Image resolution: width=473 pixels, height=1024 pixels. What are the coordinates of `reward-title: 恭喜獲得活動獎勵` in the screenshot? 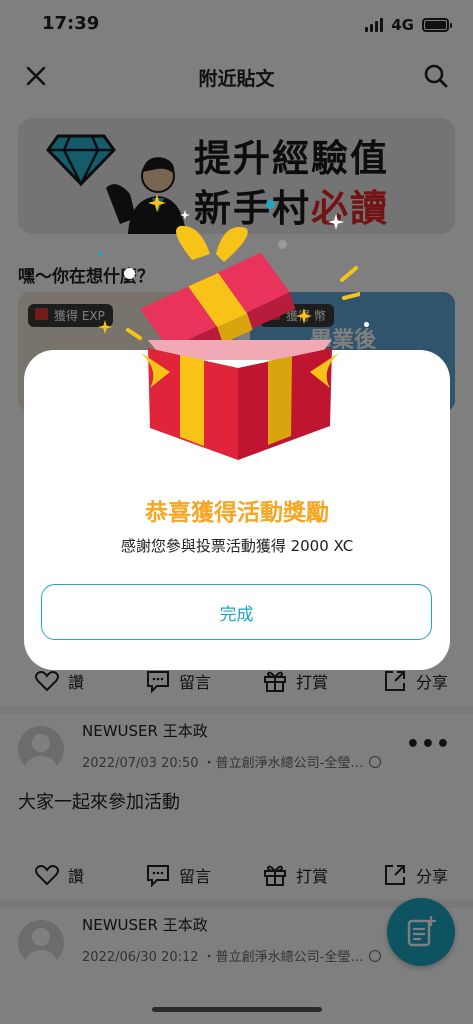 It's located at (237, 513).